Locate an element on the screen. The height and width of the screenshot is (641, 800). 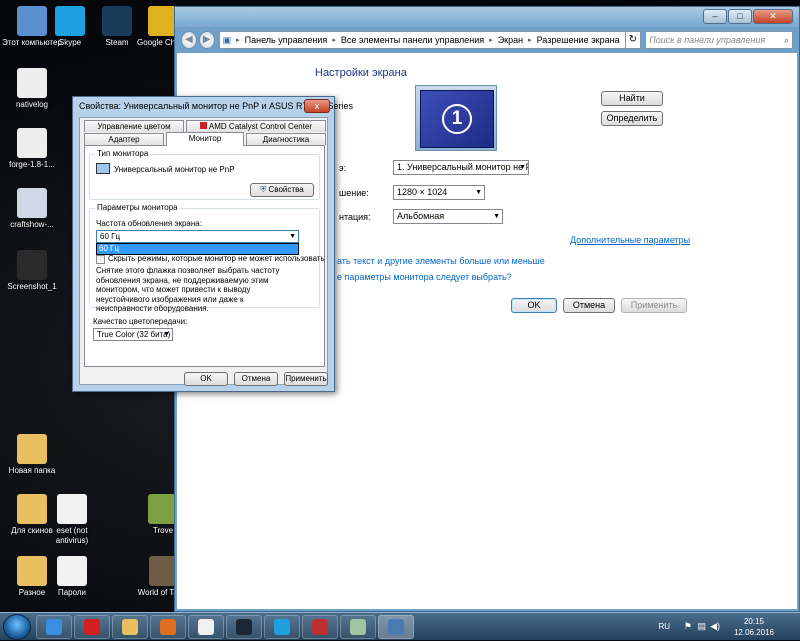
opera-icon is located at coordinates (92, 627).